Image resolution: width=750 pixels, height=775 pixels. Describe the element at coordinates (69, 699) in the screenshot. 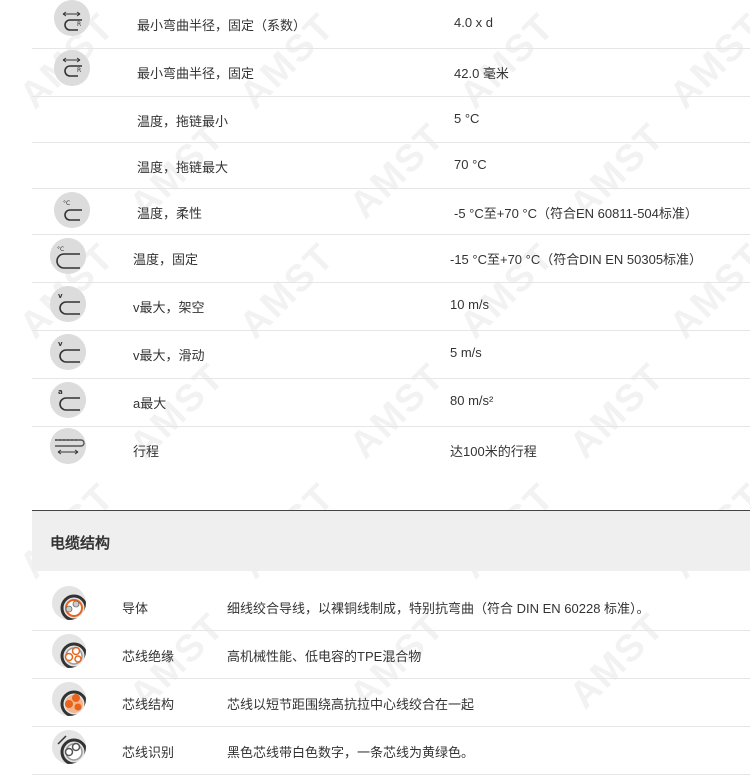

I see `core-structure-icon` at that location.